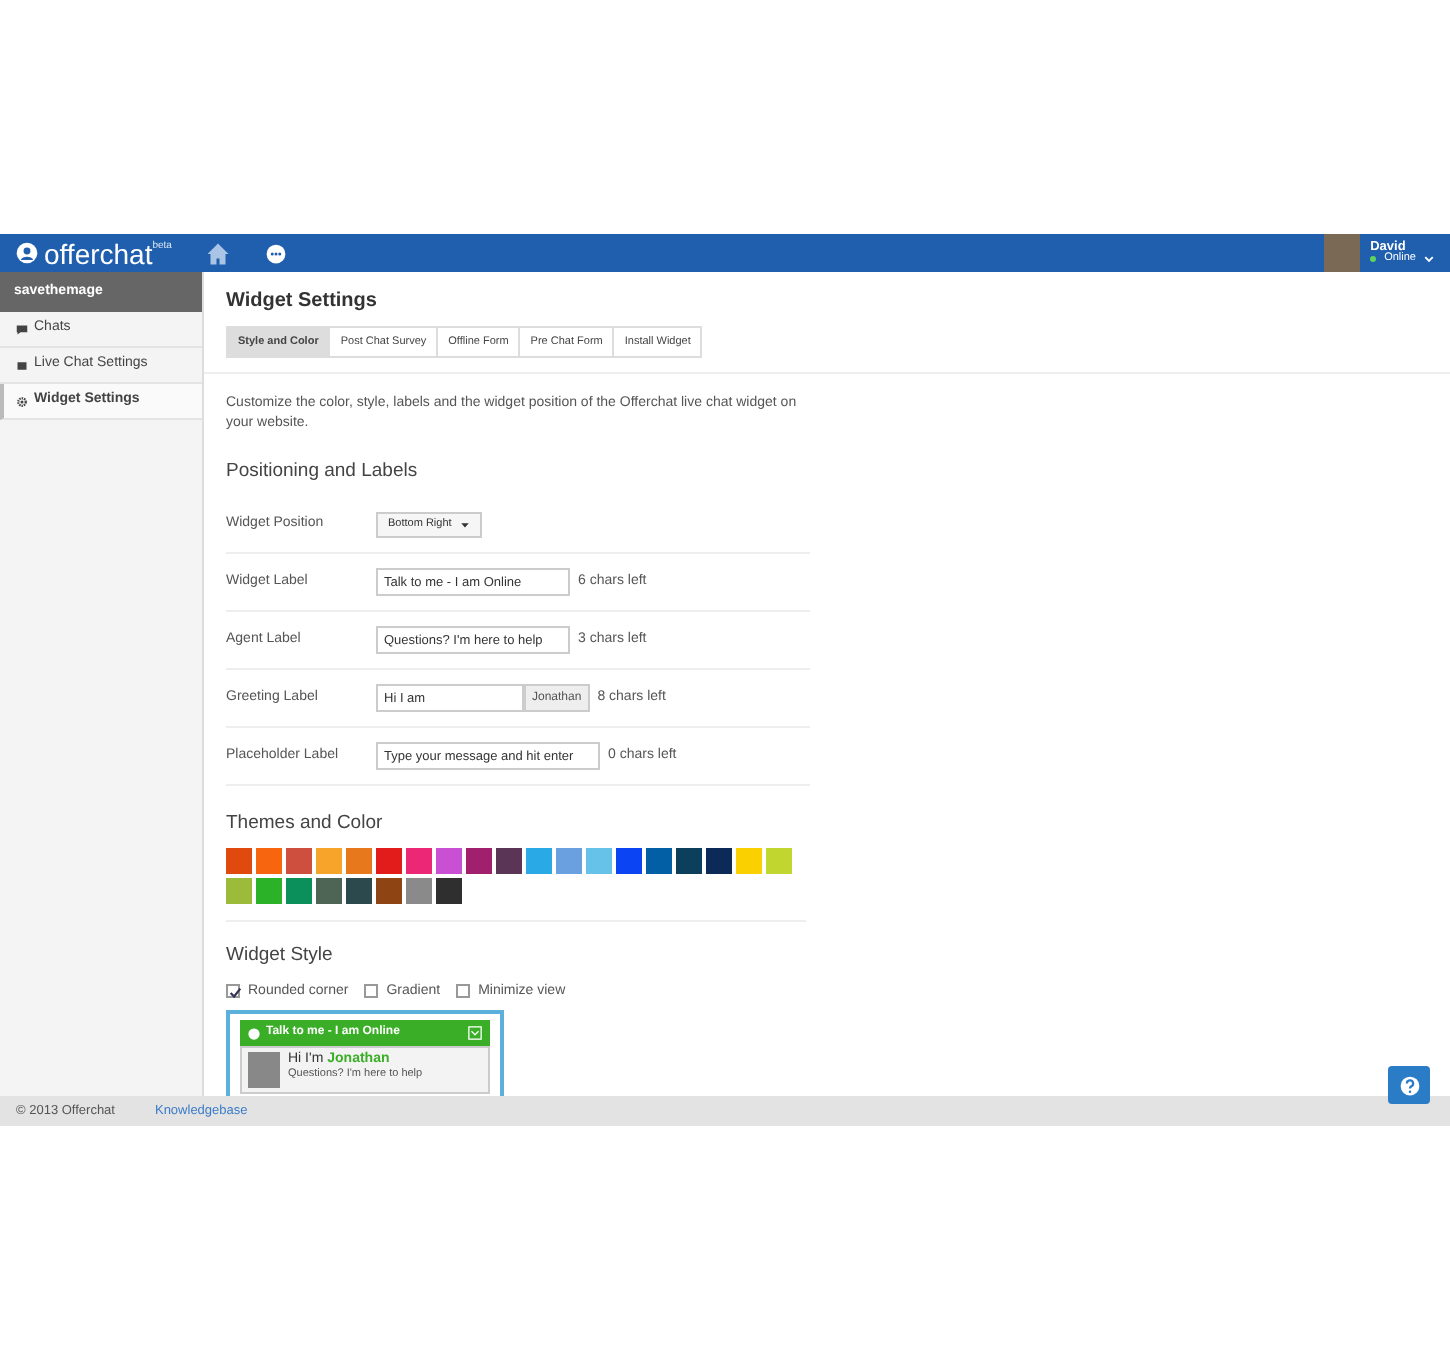 The width and height of the screenshot is (1450, 1360). Describe the element at coordinates (27, 253) in the screenshot. I see `logo-icon` at that location.